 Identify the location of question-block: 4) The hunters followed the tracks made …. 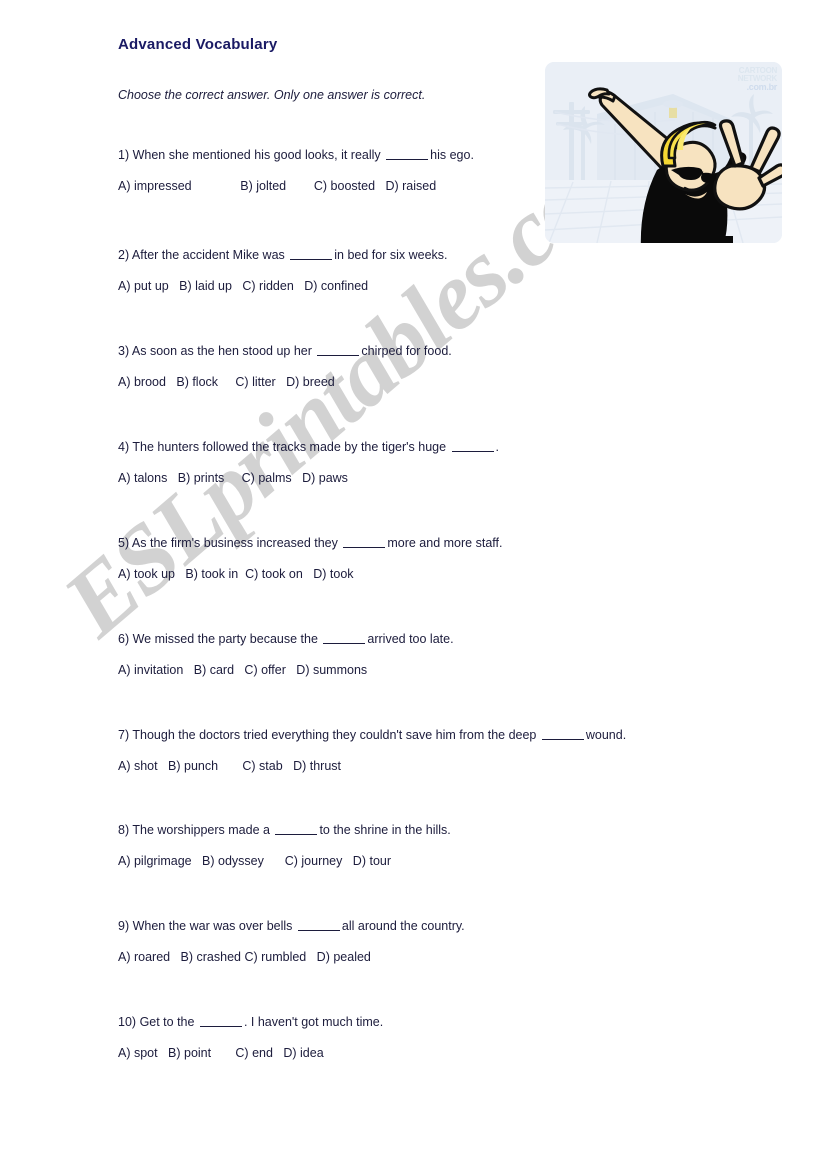
(418, 462).